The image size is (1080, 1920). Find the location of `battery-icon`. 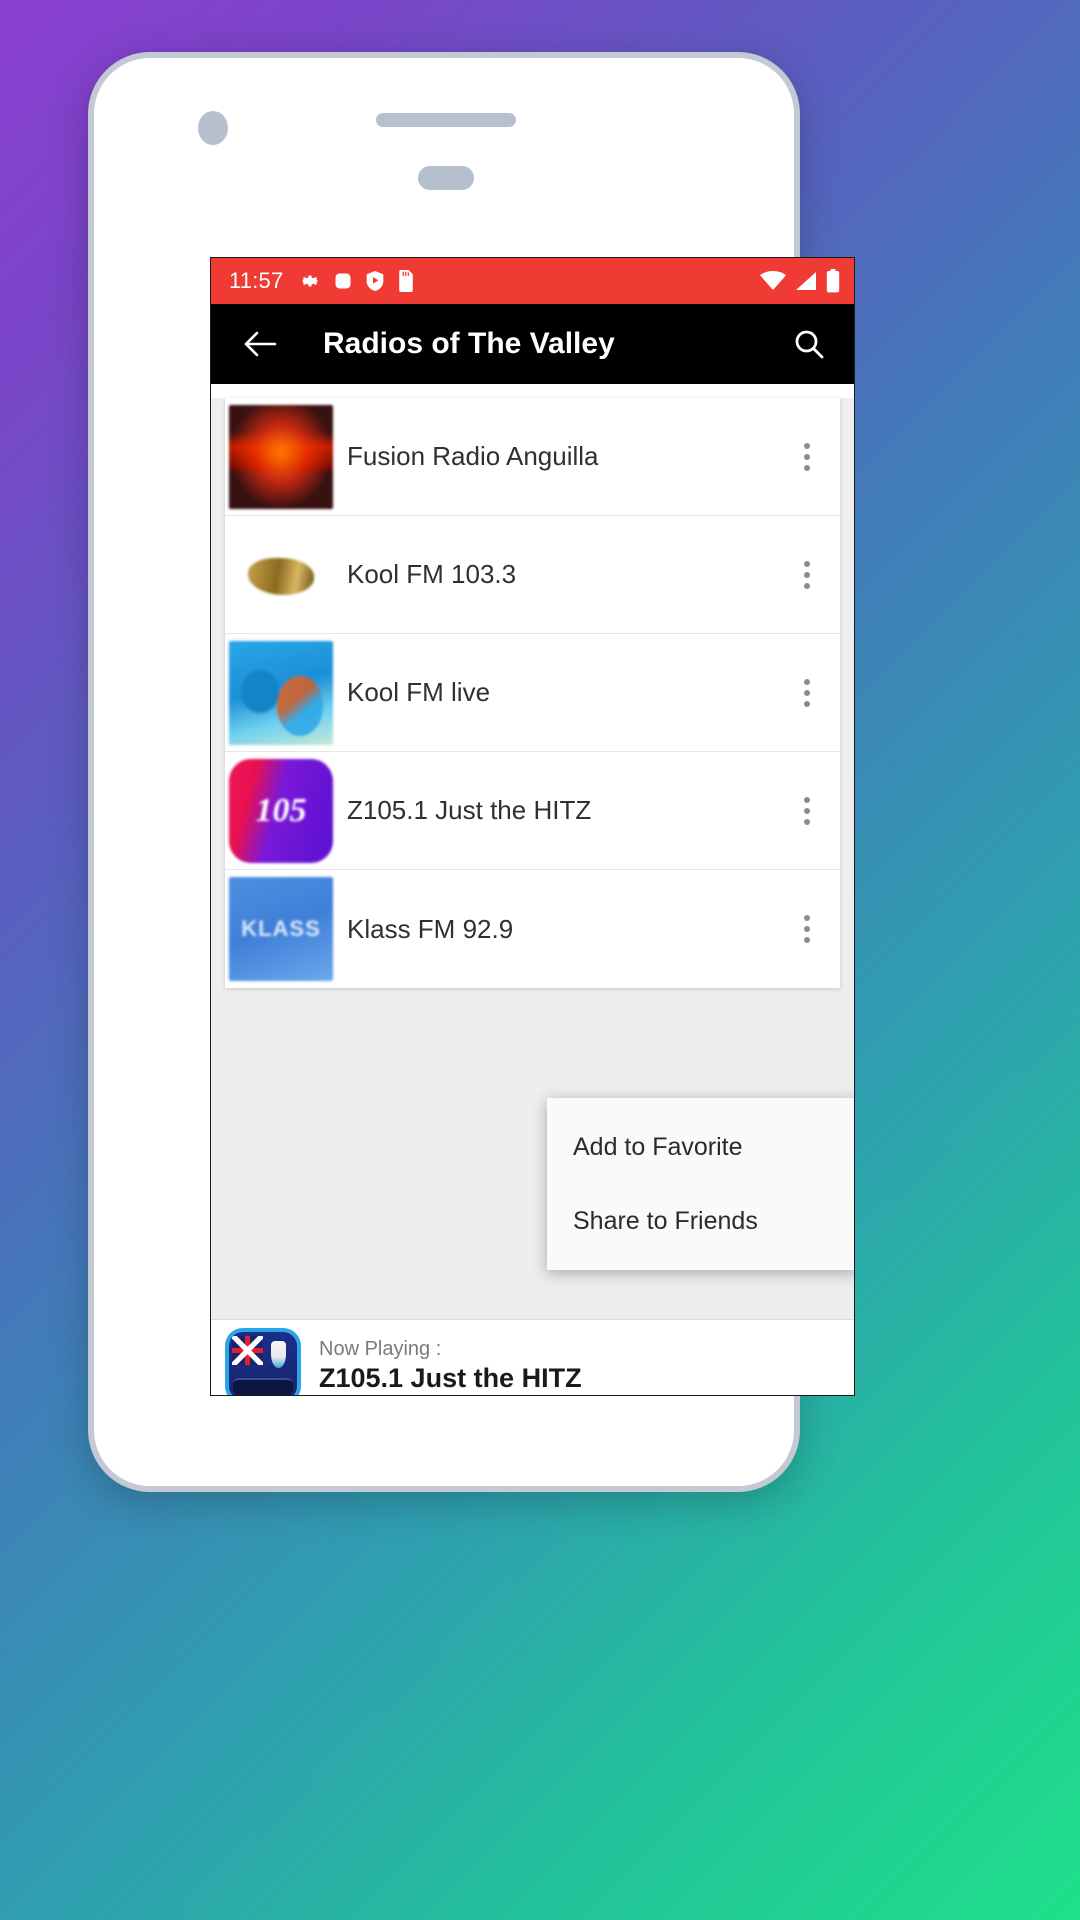

battery-icon is located at coordinates (833, 281).